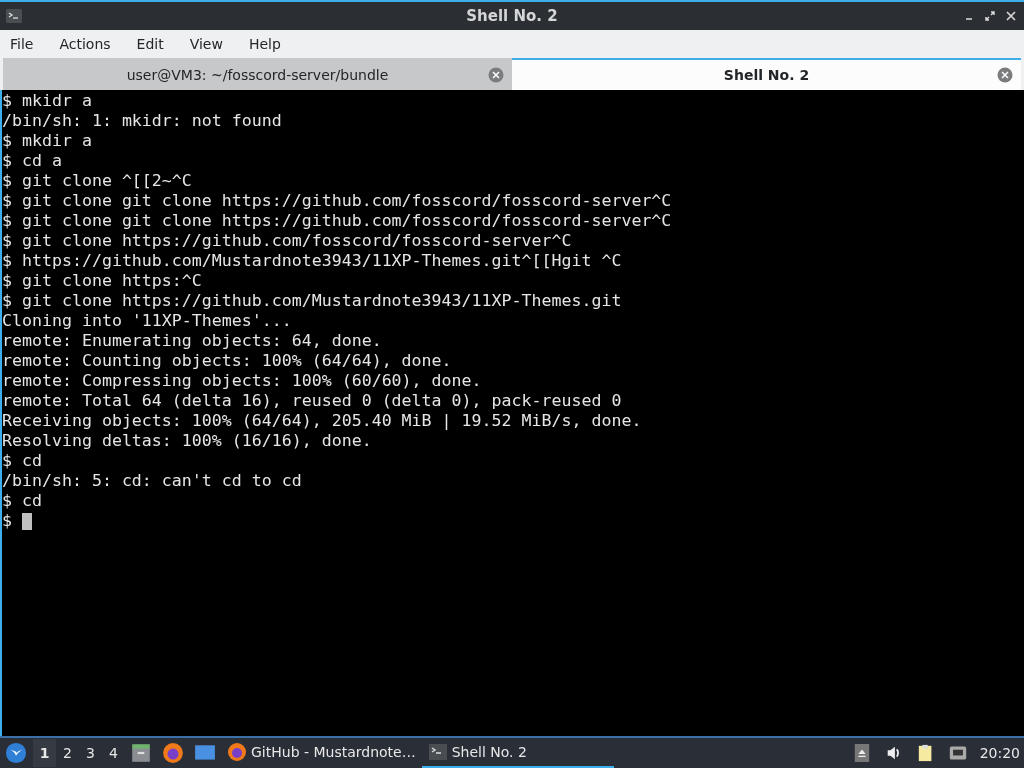 Image resolution: width=1024 pixels, height=768 pixels. Describe the element at coordinates (152, 481) in the screenshot. I see `terminal-line: /bin/sh: 5: cd: can't cd to cd` at that location.